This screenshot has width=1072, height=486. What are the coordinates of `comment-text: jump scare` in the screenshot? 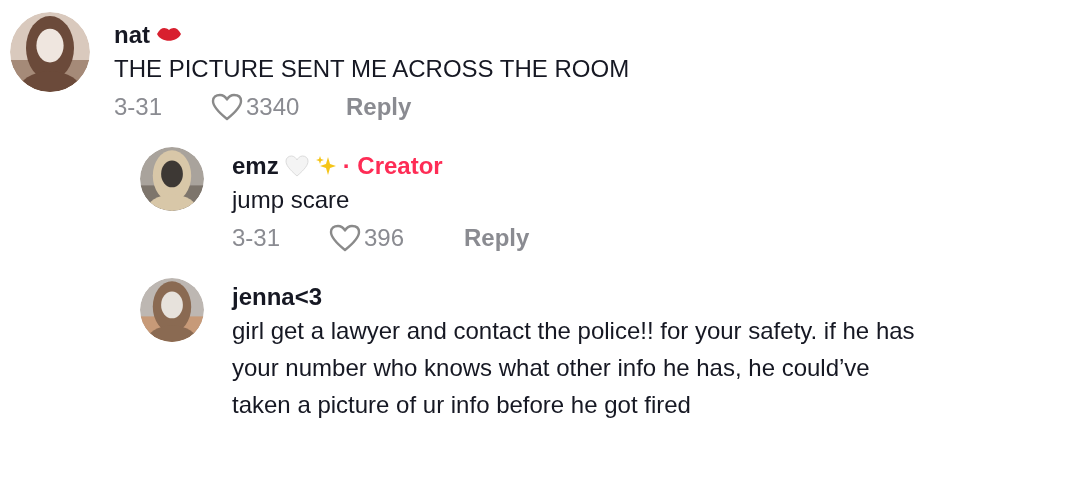 It's located at (291, 200).